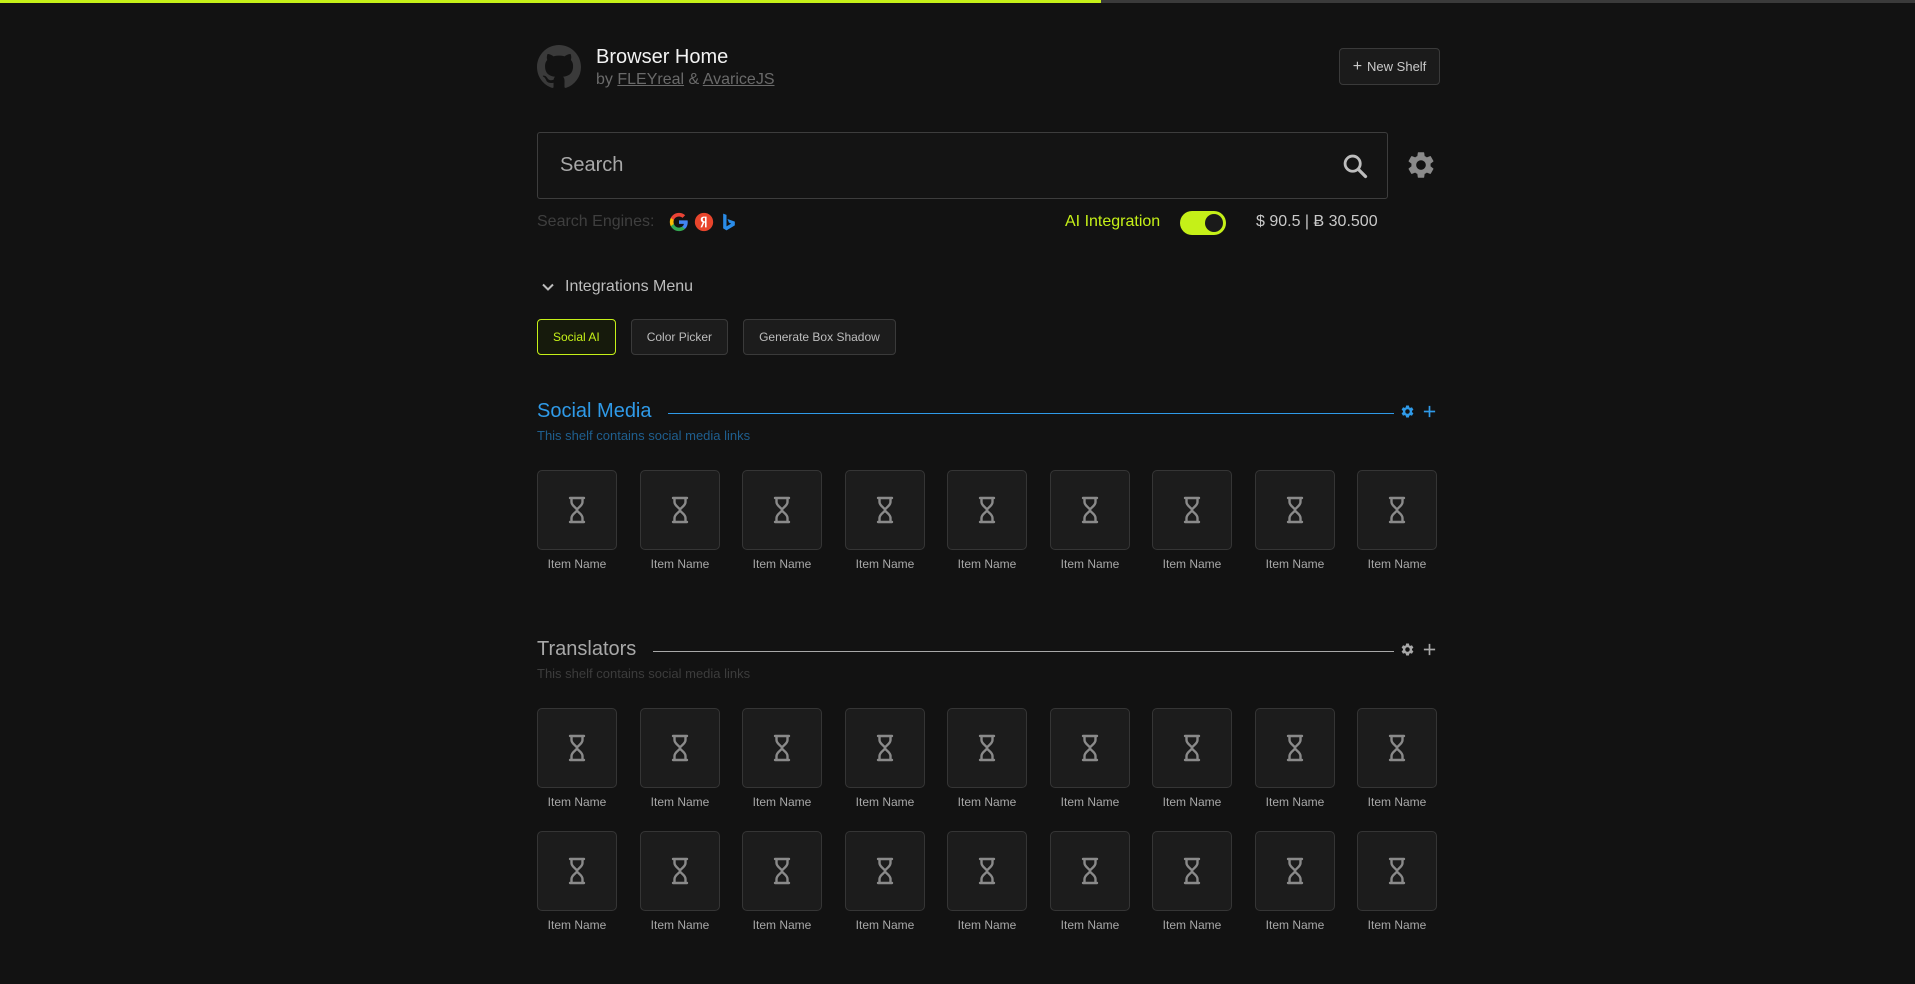  What do you see at coordinates (819, 337) in the screenshot?
I see `chip-generate-box-shadow: Generate Box Shadow` at bounding box center [819, 337].